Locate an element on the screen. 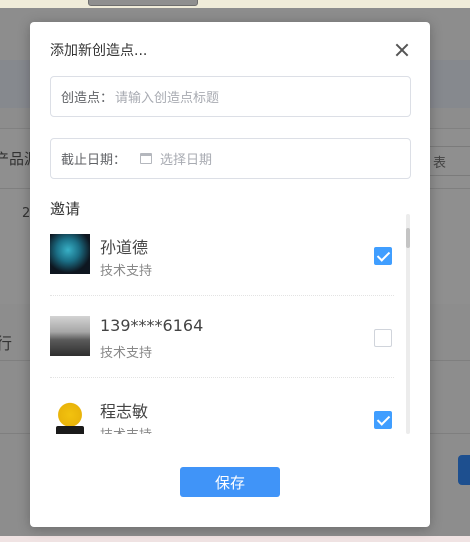 This screenshot has height=542, width=470. list-item: 孙道德 技术支持 is located at coordinates (222, 255).